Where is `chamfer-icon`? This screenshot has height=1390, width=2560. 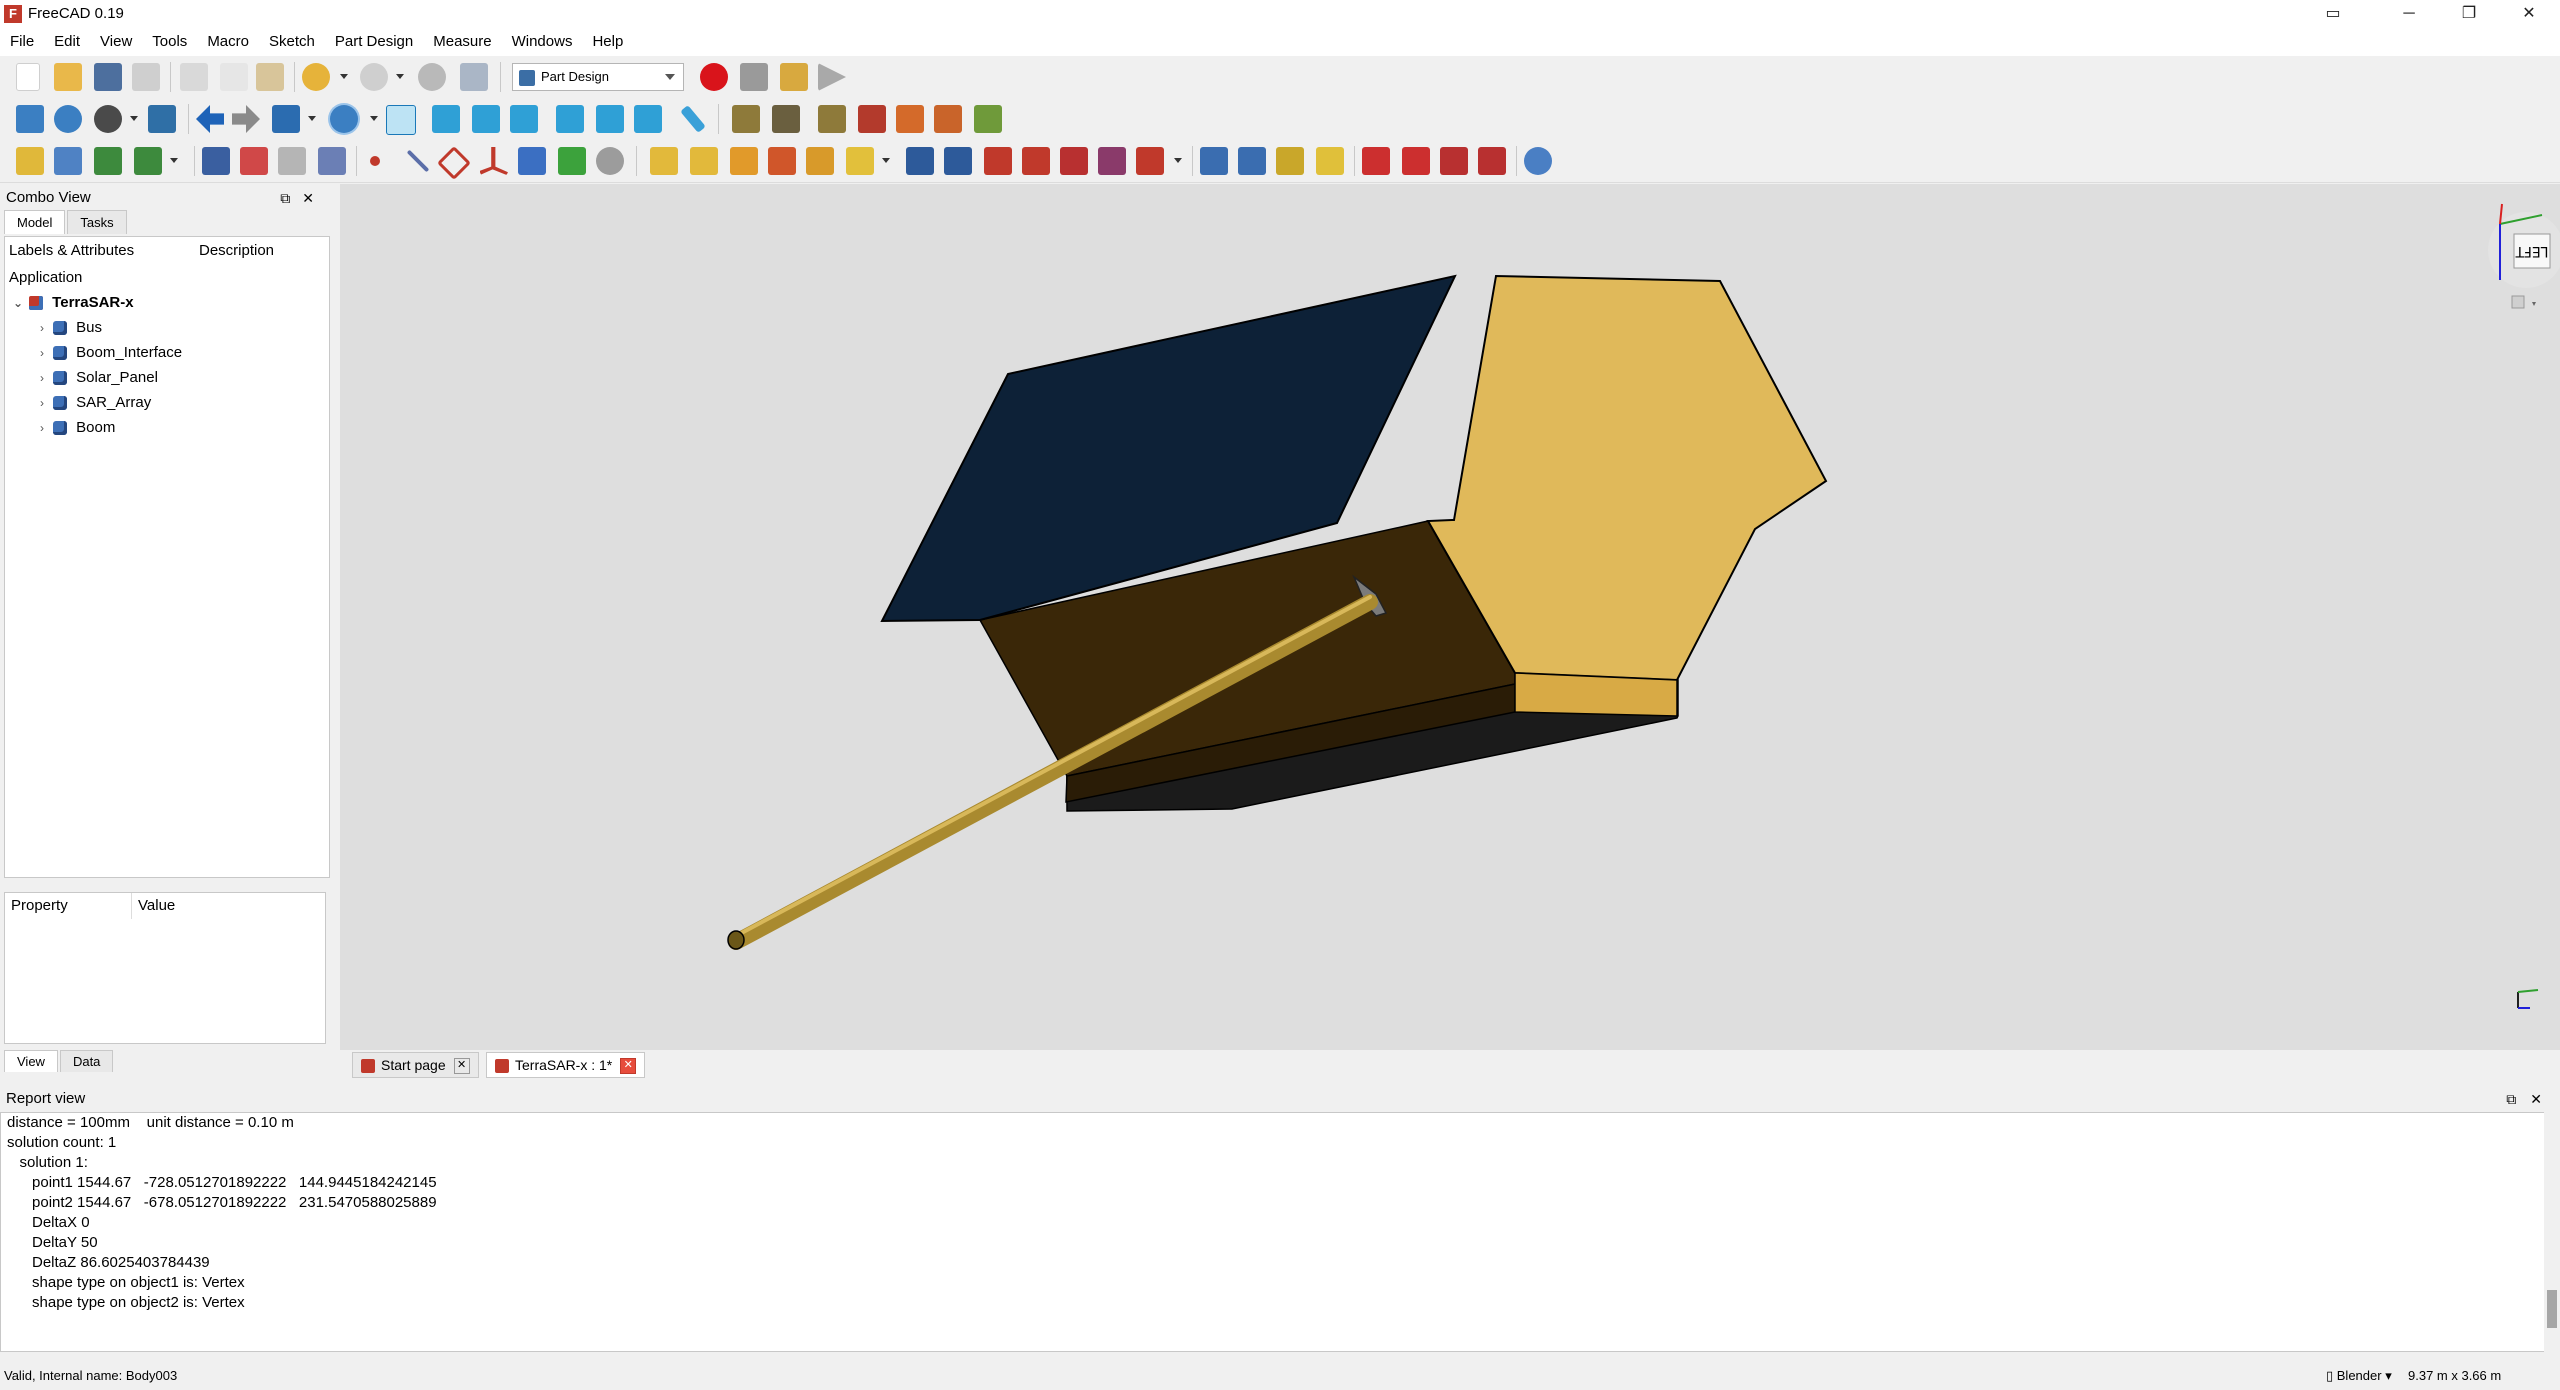 chamfer-icon is located at coordinates (1416, 161).